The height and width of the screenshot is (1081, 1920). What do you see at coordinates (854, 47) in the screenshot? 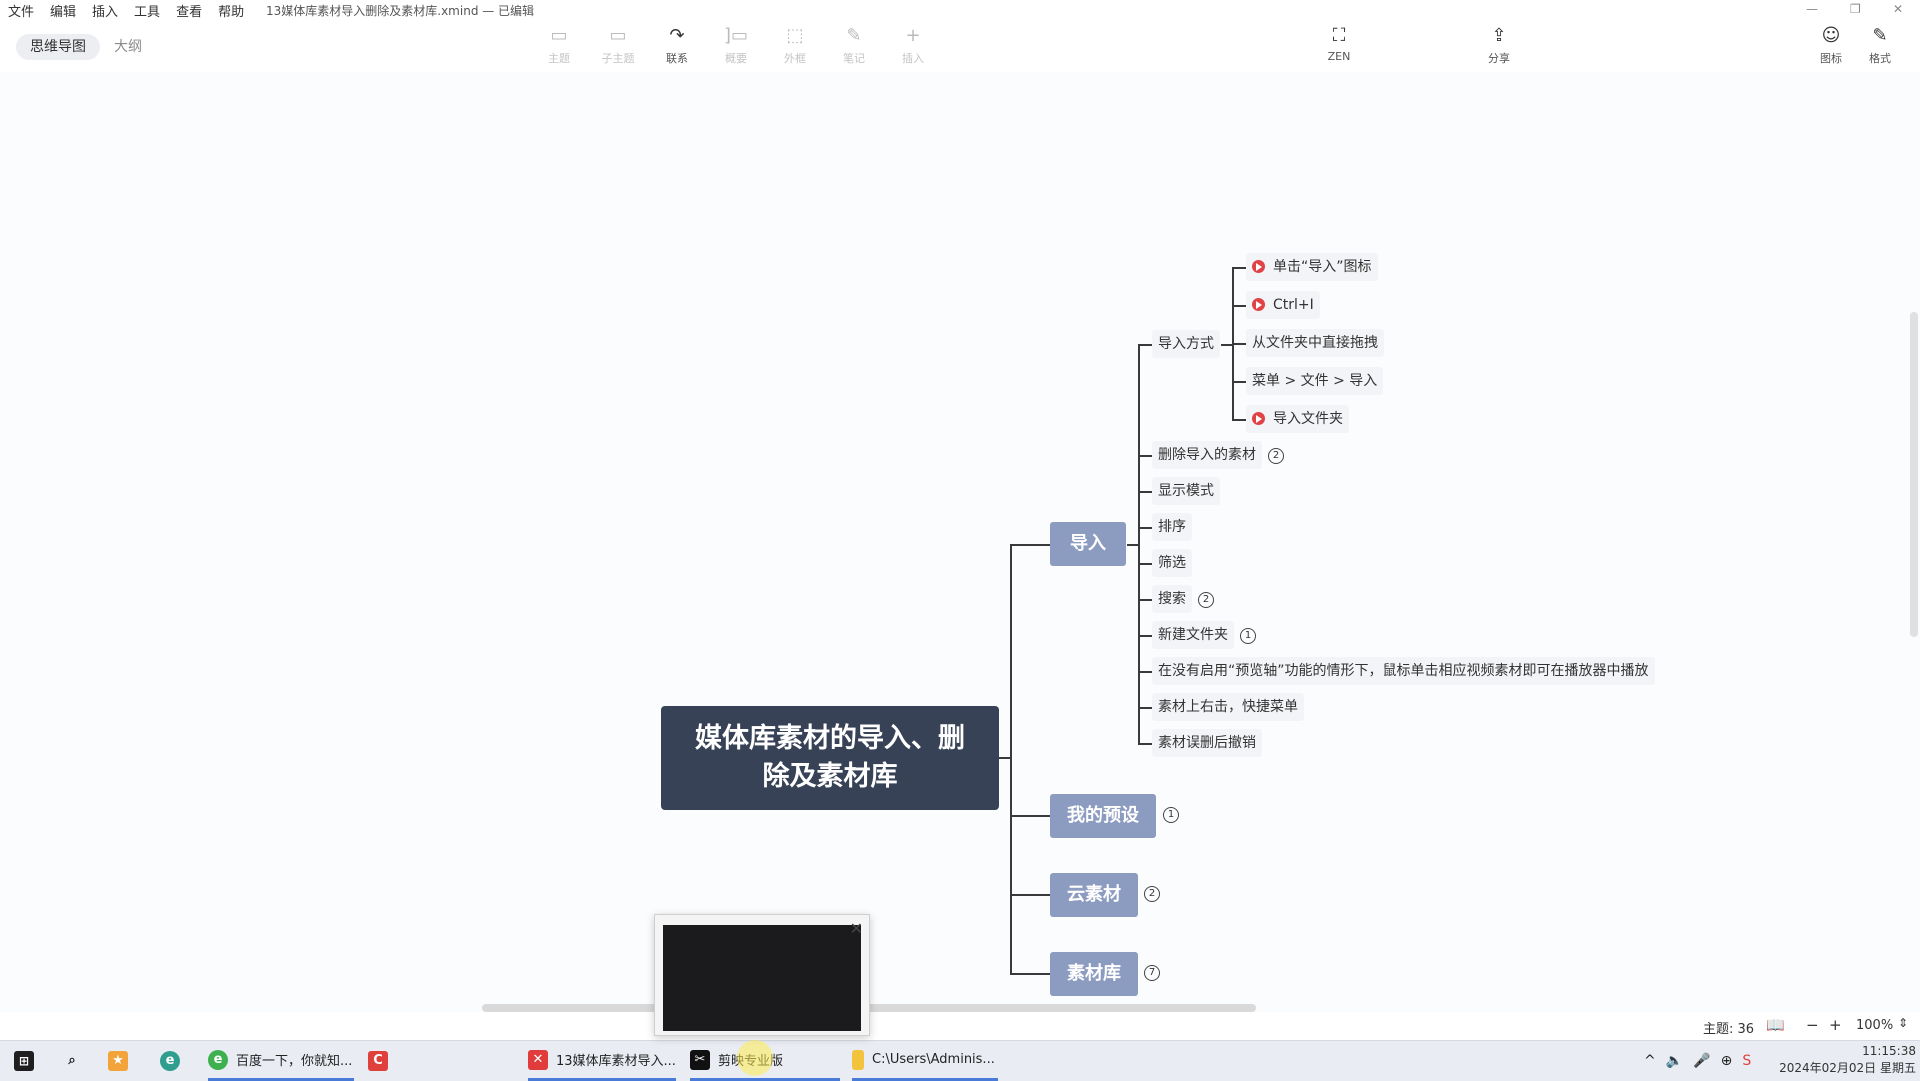
I see `note-button: ✎ 笔记` at bounding box center [854, 47].